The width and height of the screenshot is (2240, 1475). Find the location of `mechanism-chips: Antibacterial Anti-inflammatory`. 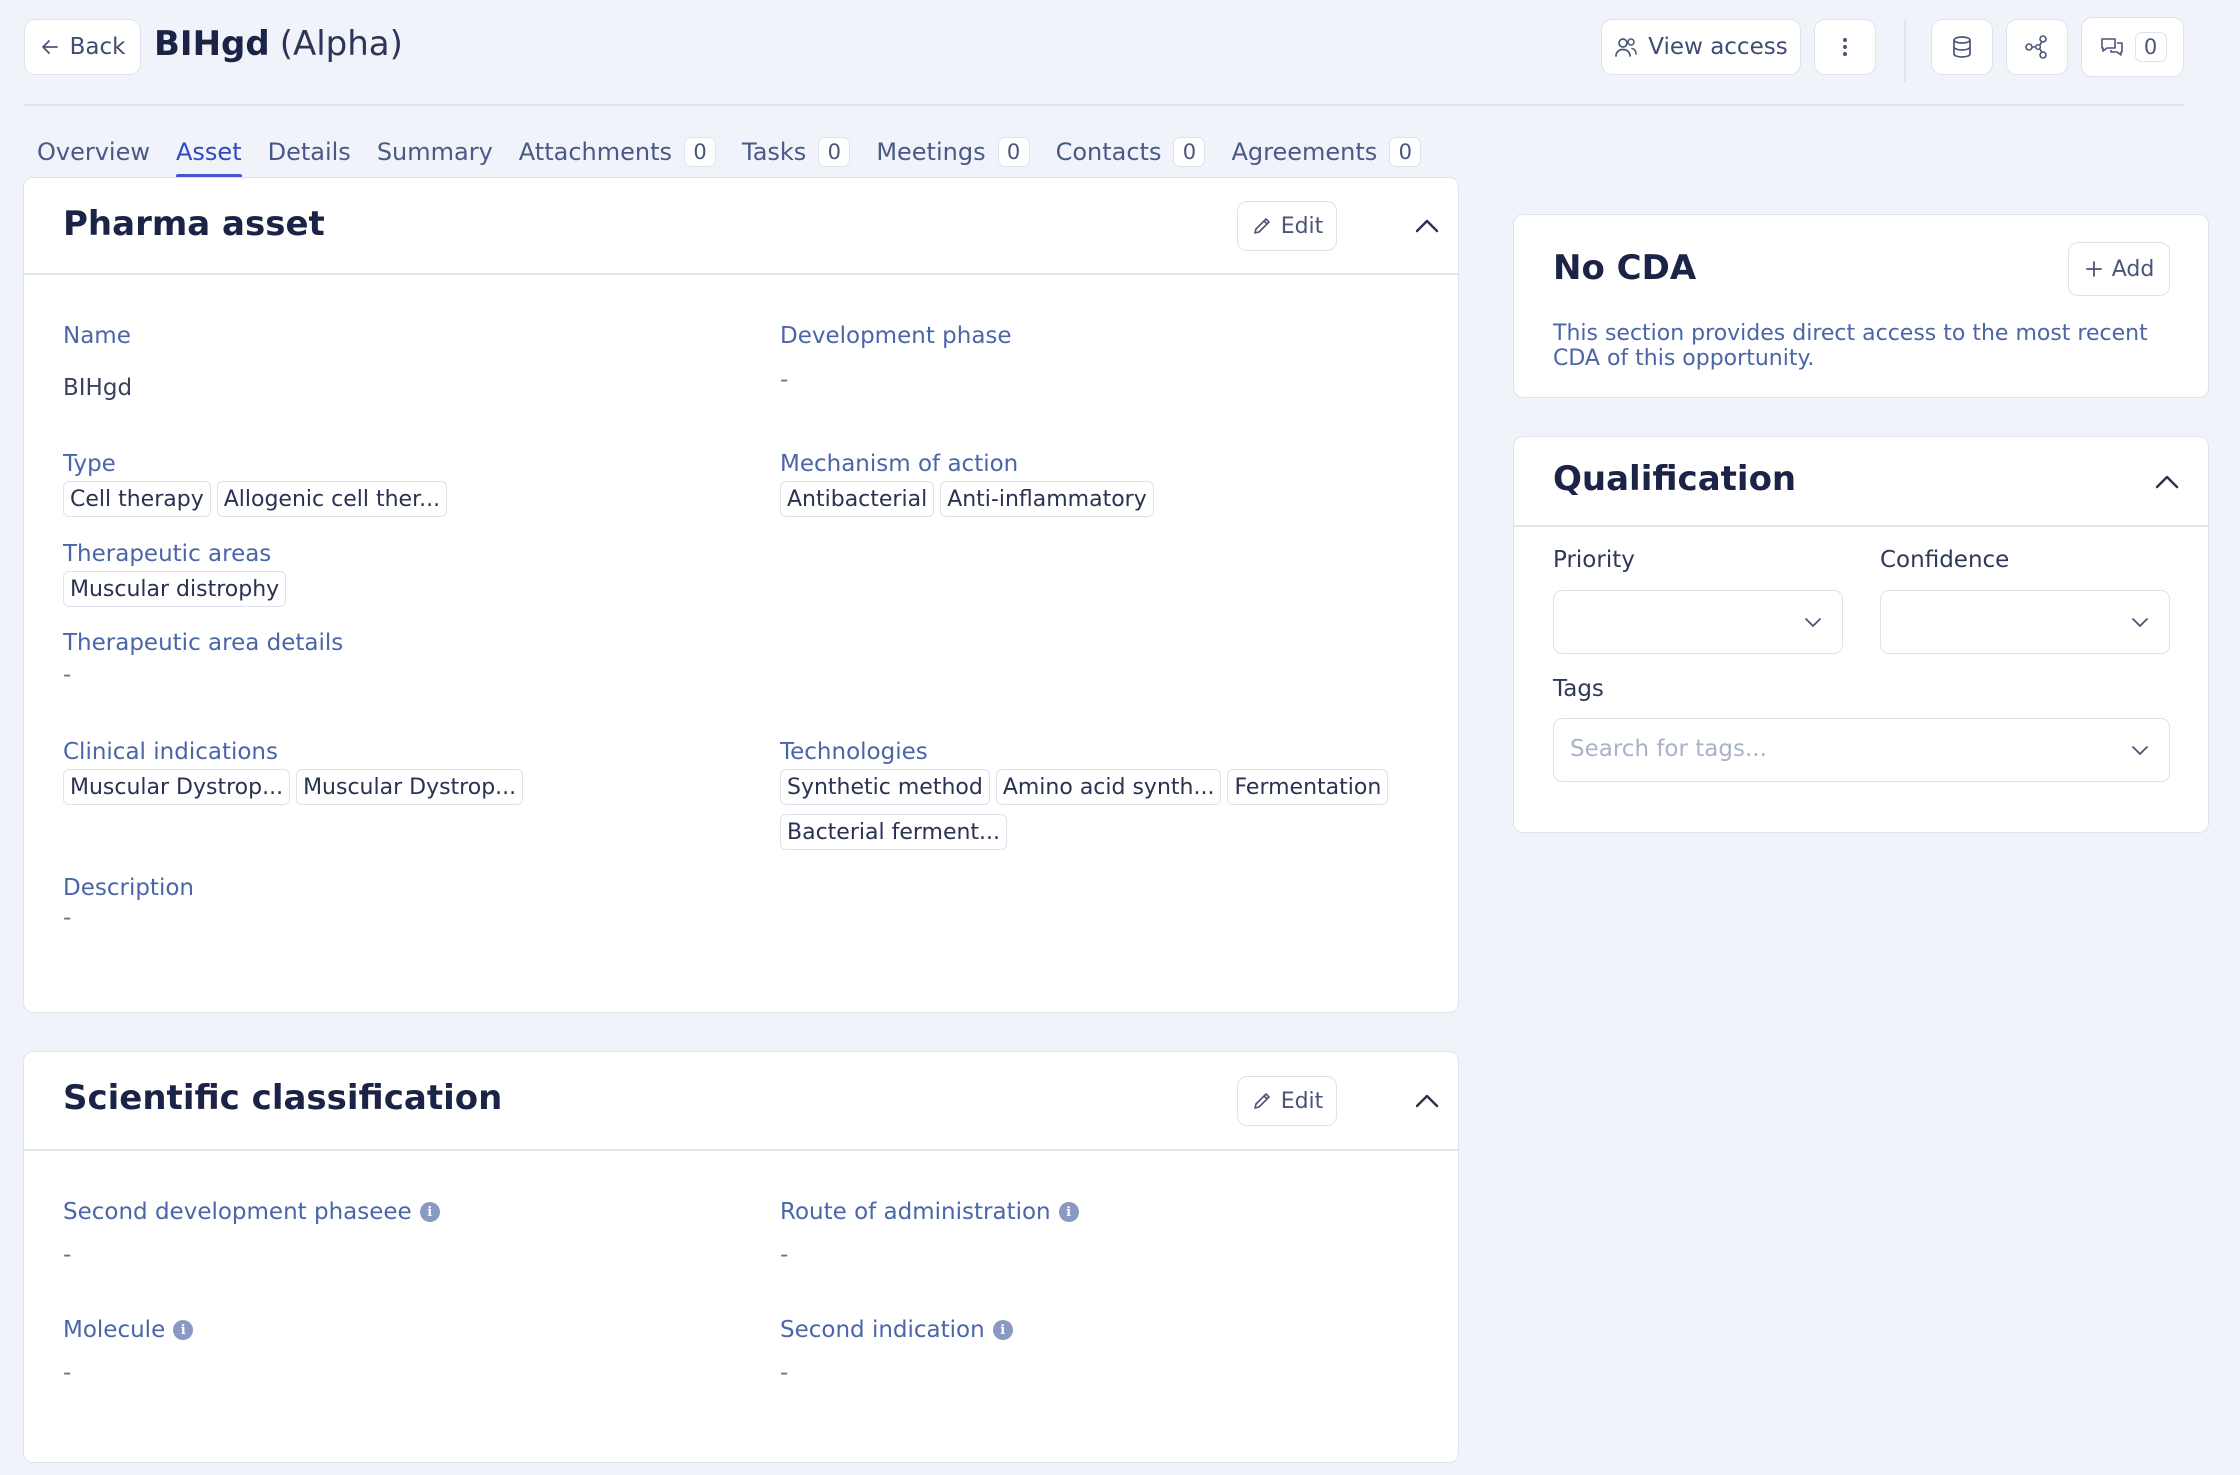

mechanism-chips: Antibacterial Anti-inflammatory is located at coordinates (967, 499).